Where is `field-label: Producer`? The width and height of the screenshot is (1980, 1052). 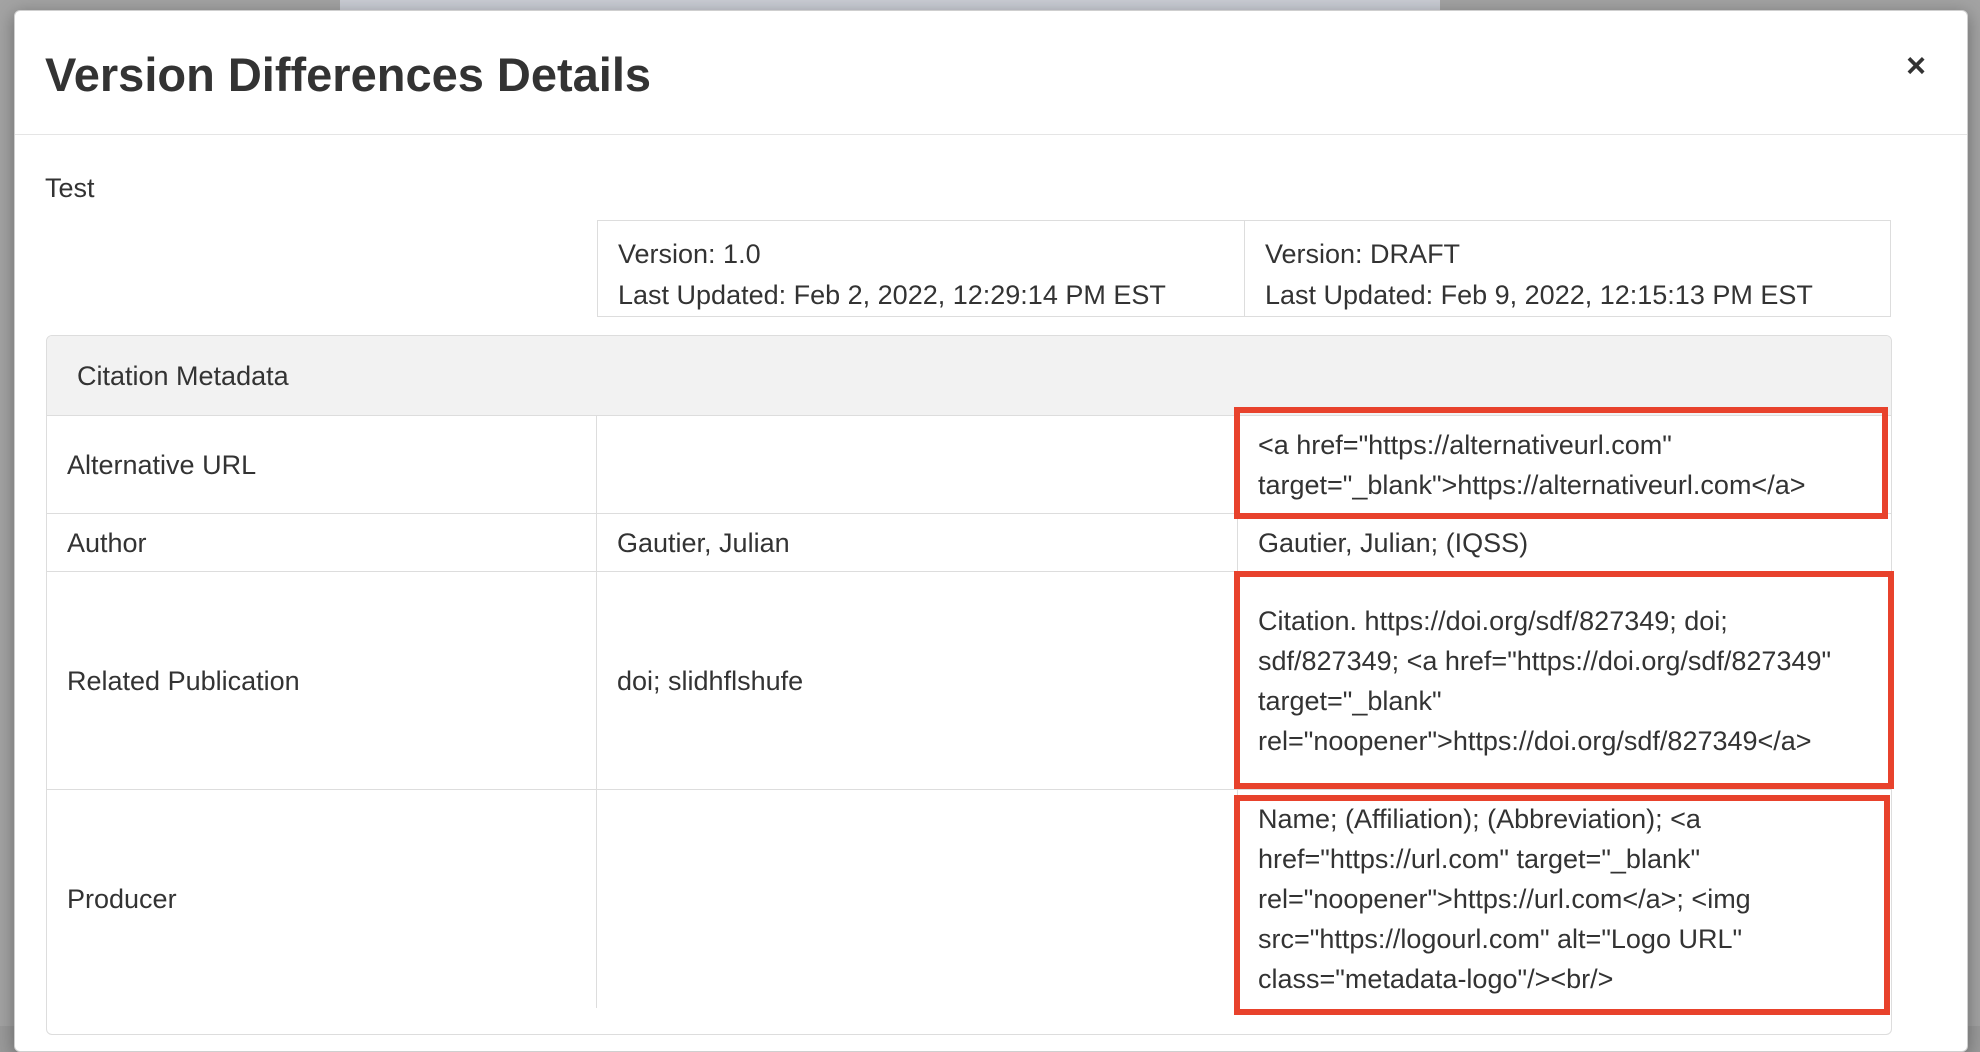
field-label: Producer is located at coordinates (322, 899).